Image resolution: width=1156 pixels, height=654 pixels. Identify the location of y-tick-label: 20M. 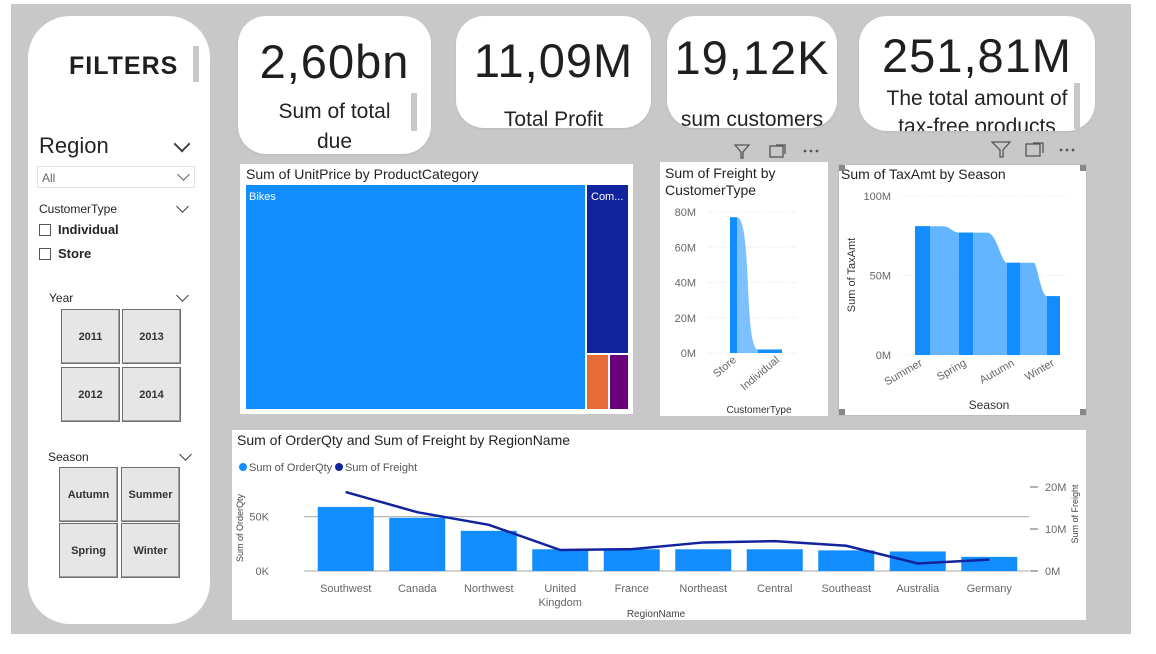
(685, 319).